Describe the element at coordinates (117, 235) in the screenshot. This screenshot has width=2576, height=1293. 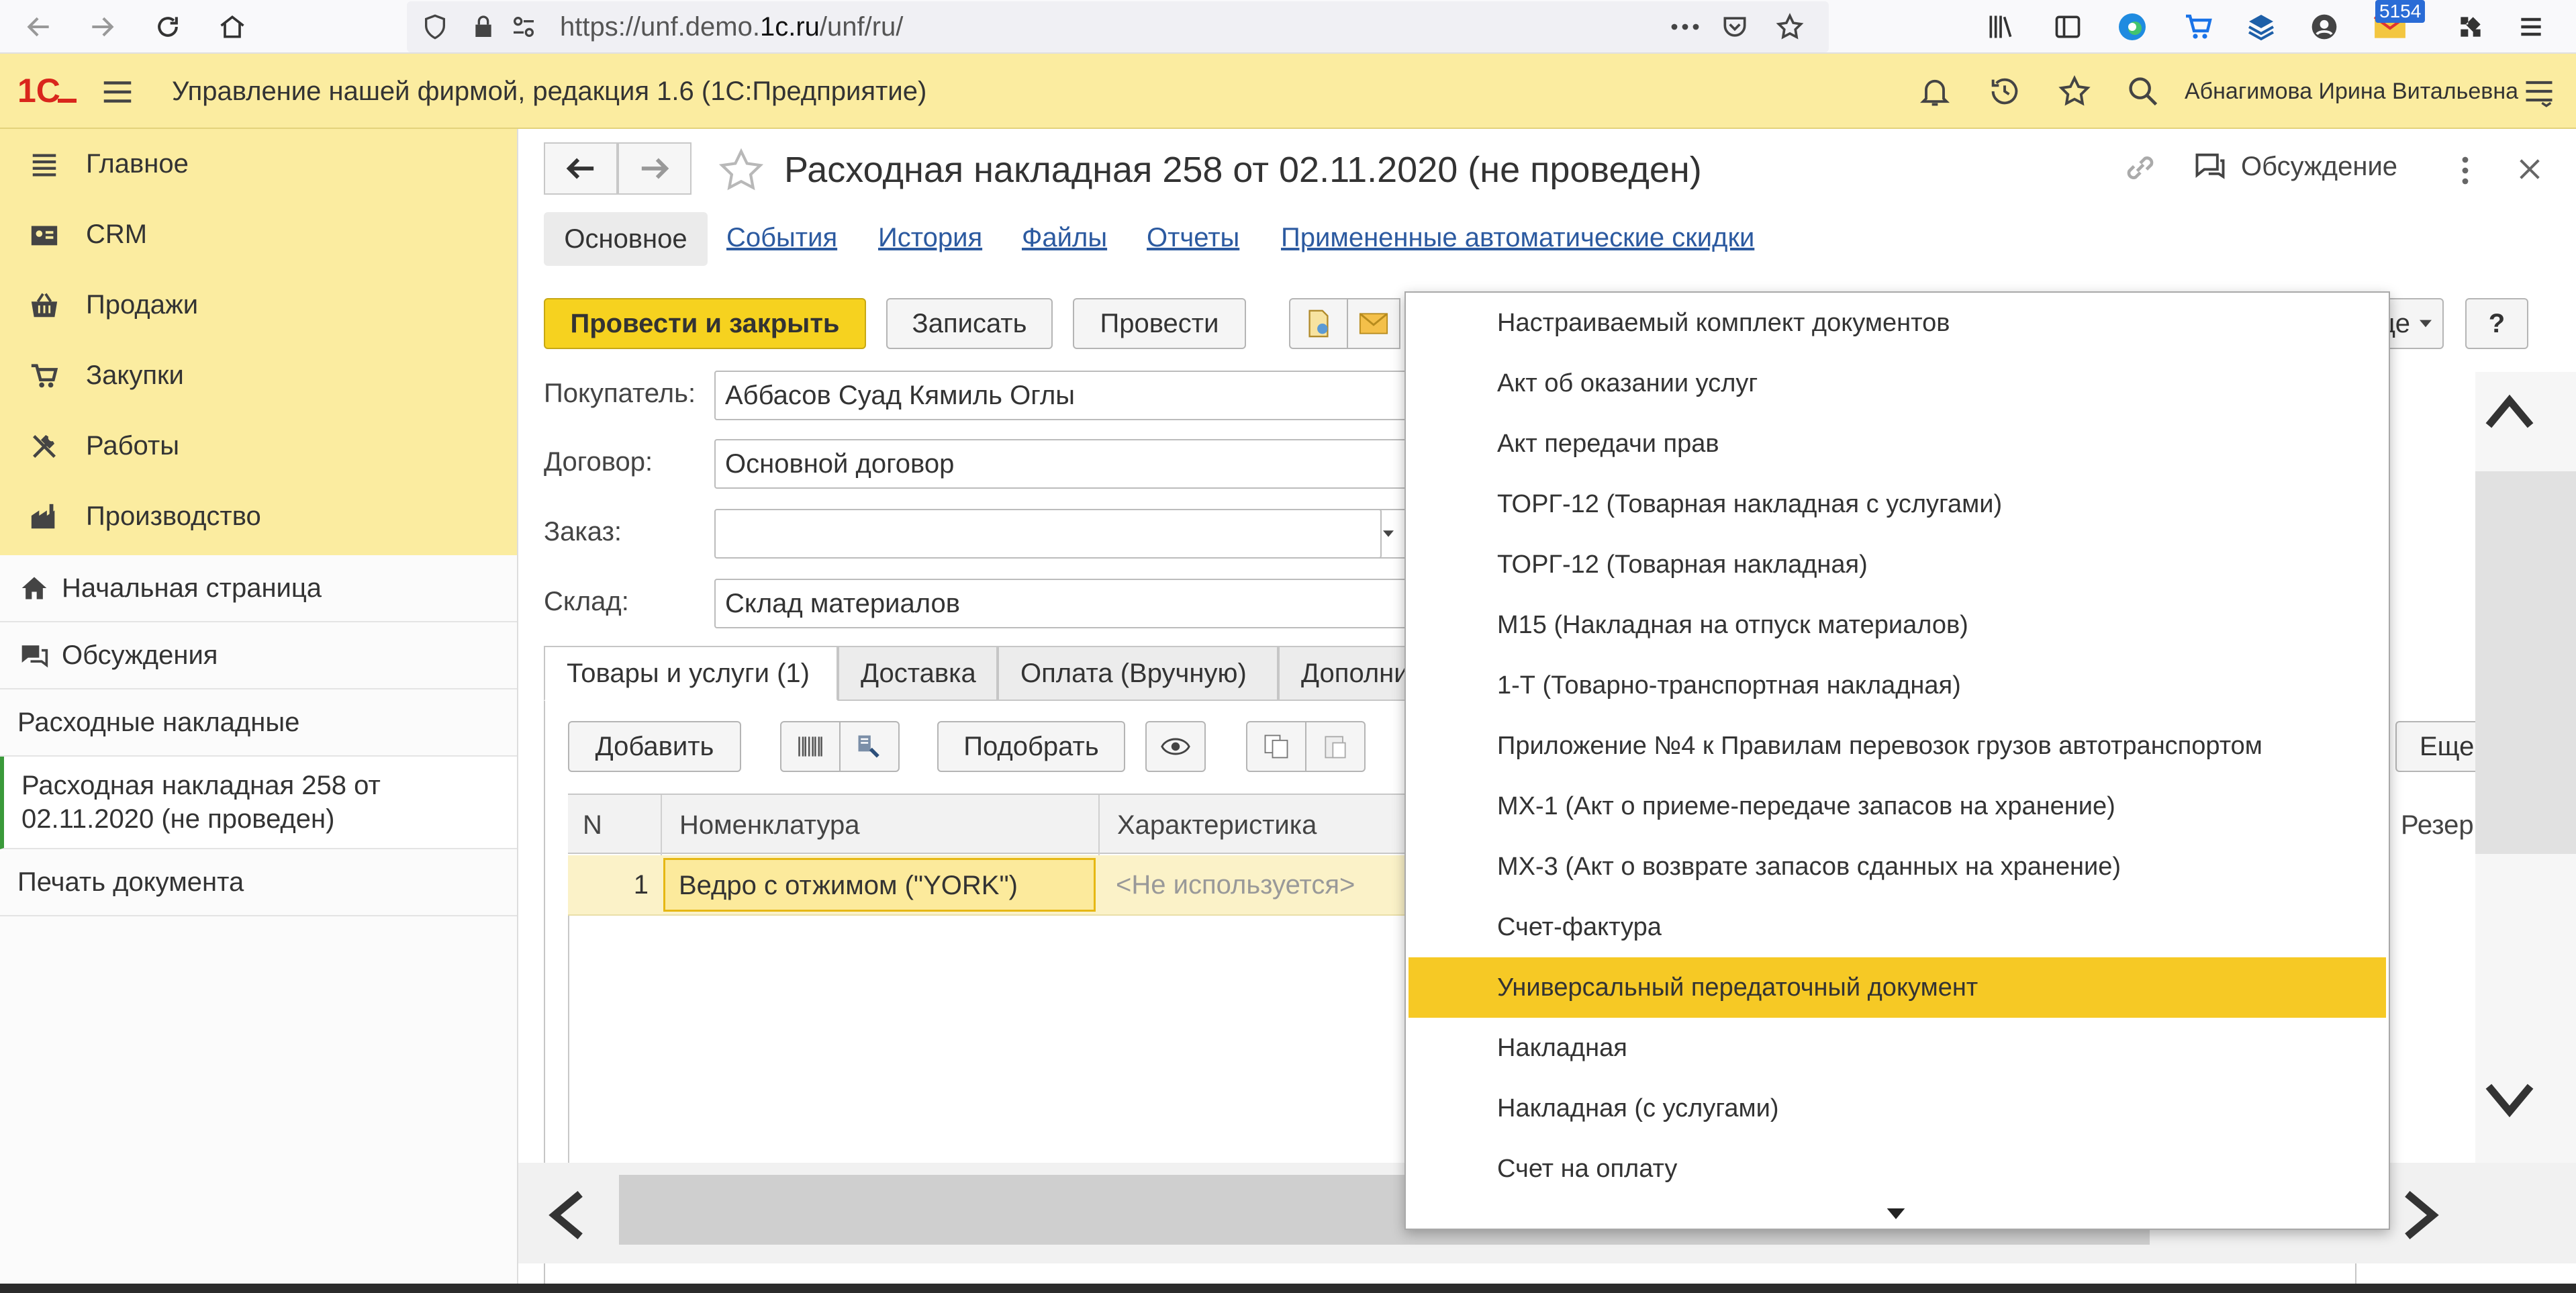
I see `section-label: CRM` at that location.